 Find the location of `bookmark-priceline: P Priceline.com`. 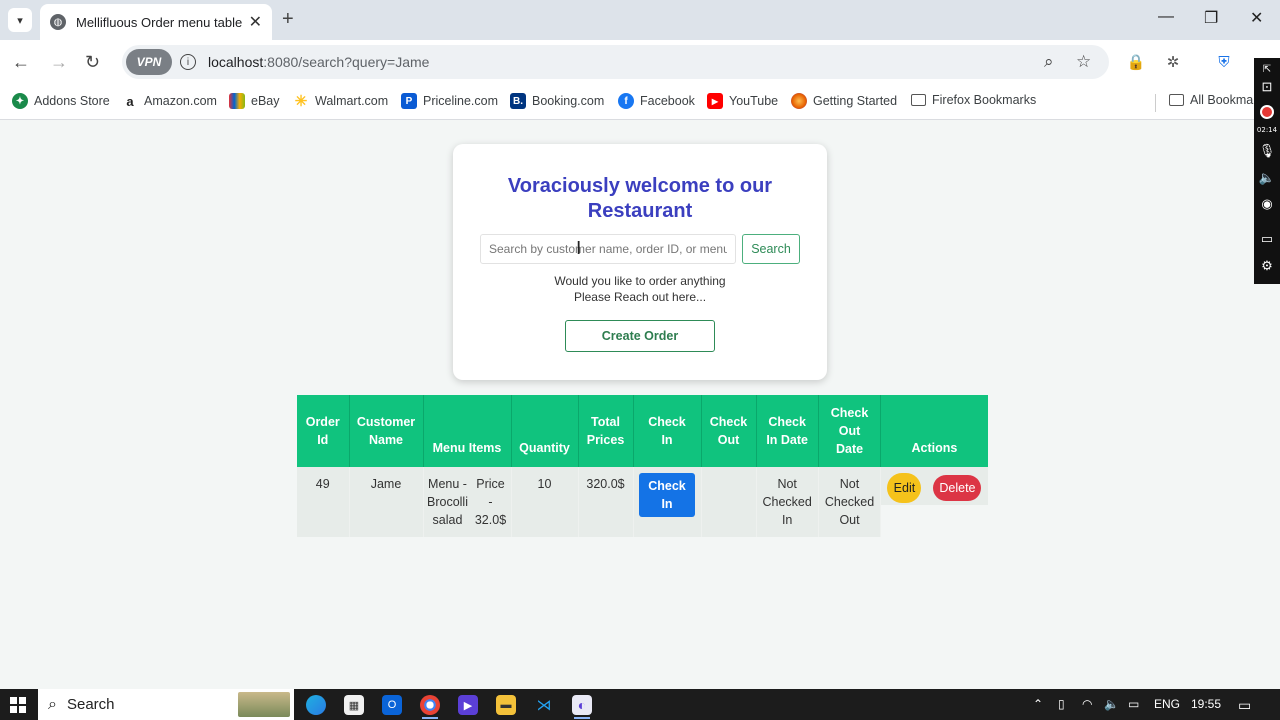

bookmark-priceline: P Priceline.com is located at coordinates (449, 101).